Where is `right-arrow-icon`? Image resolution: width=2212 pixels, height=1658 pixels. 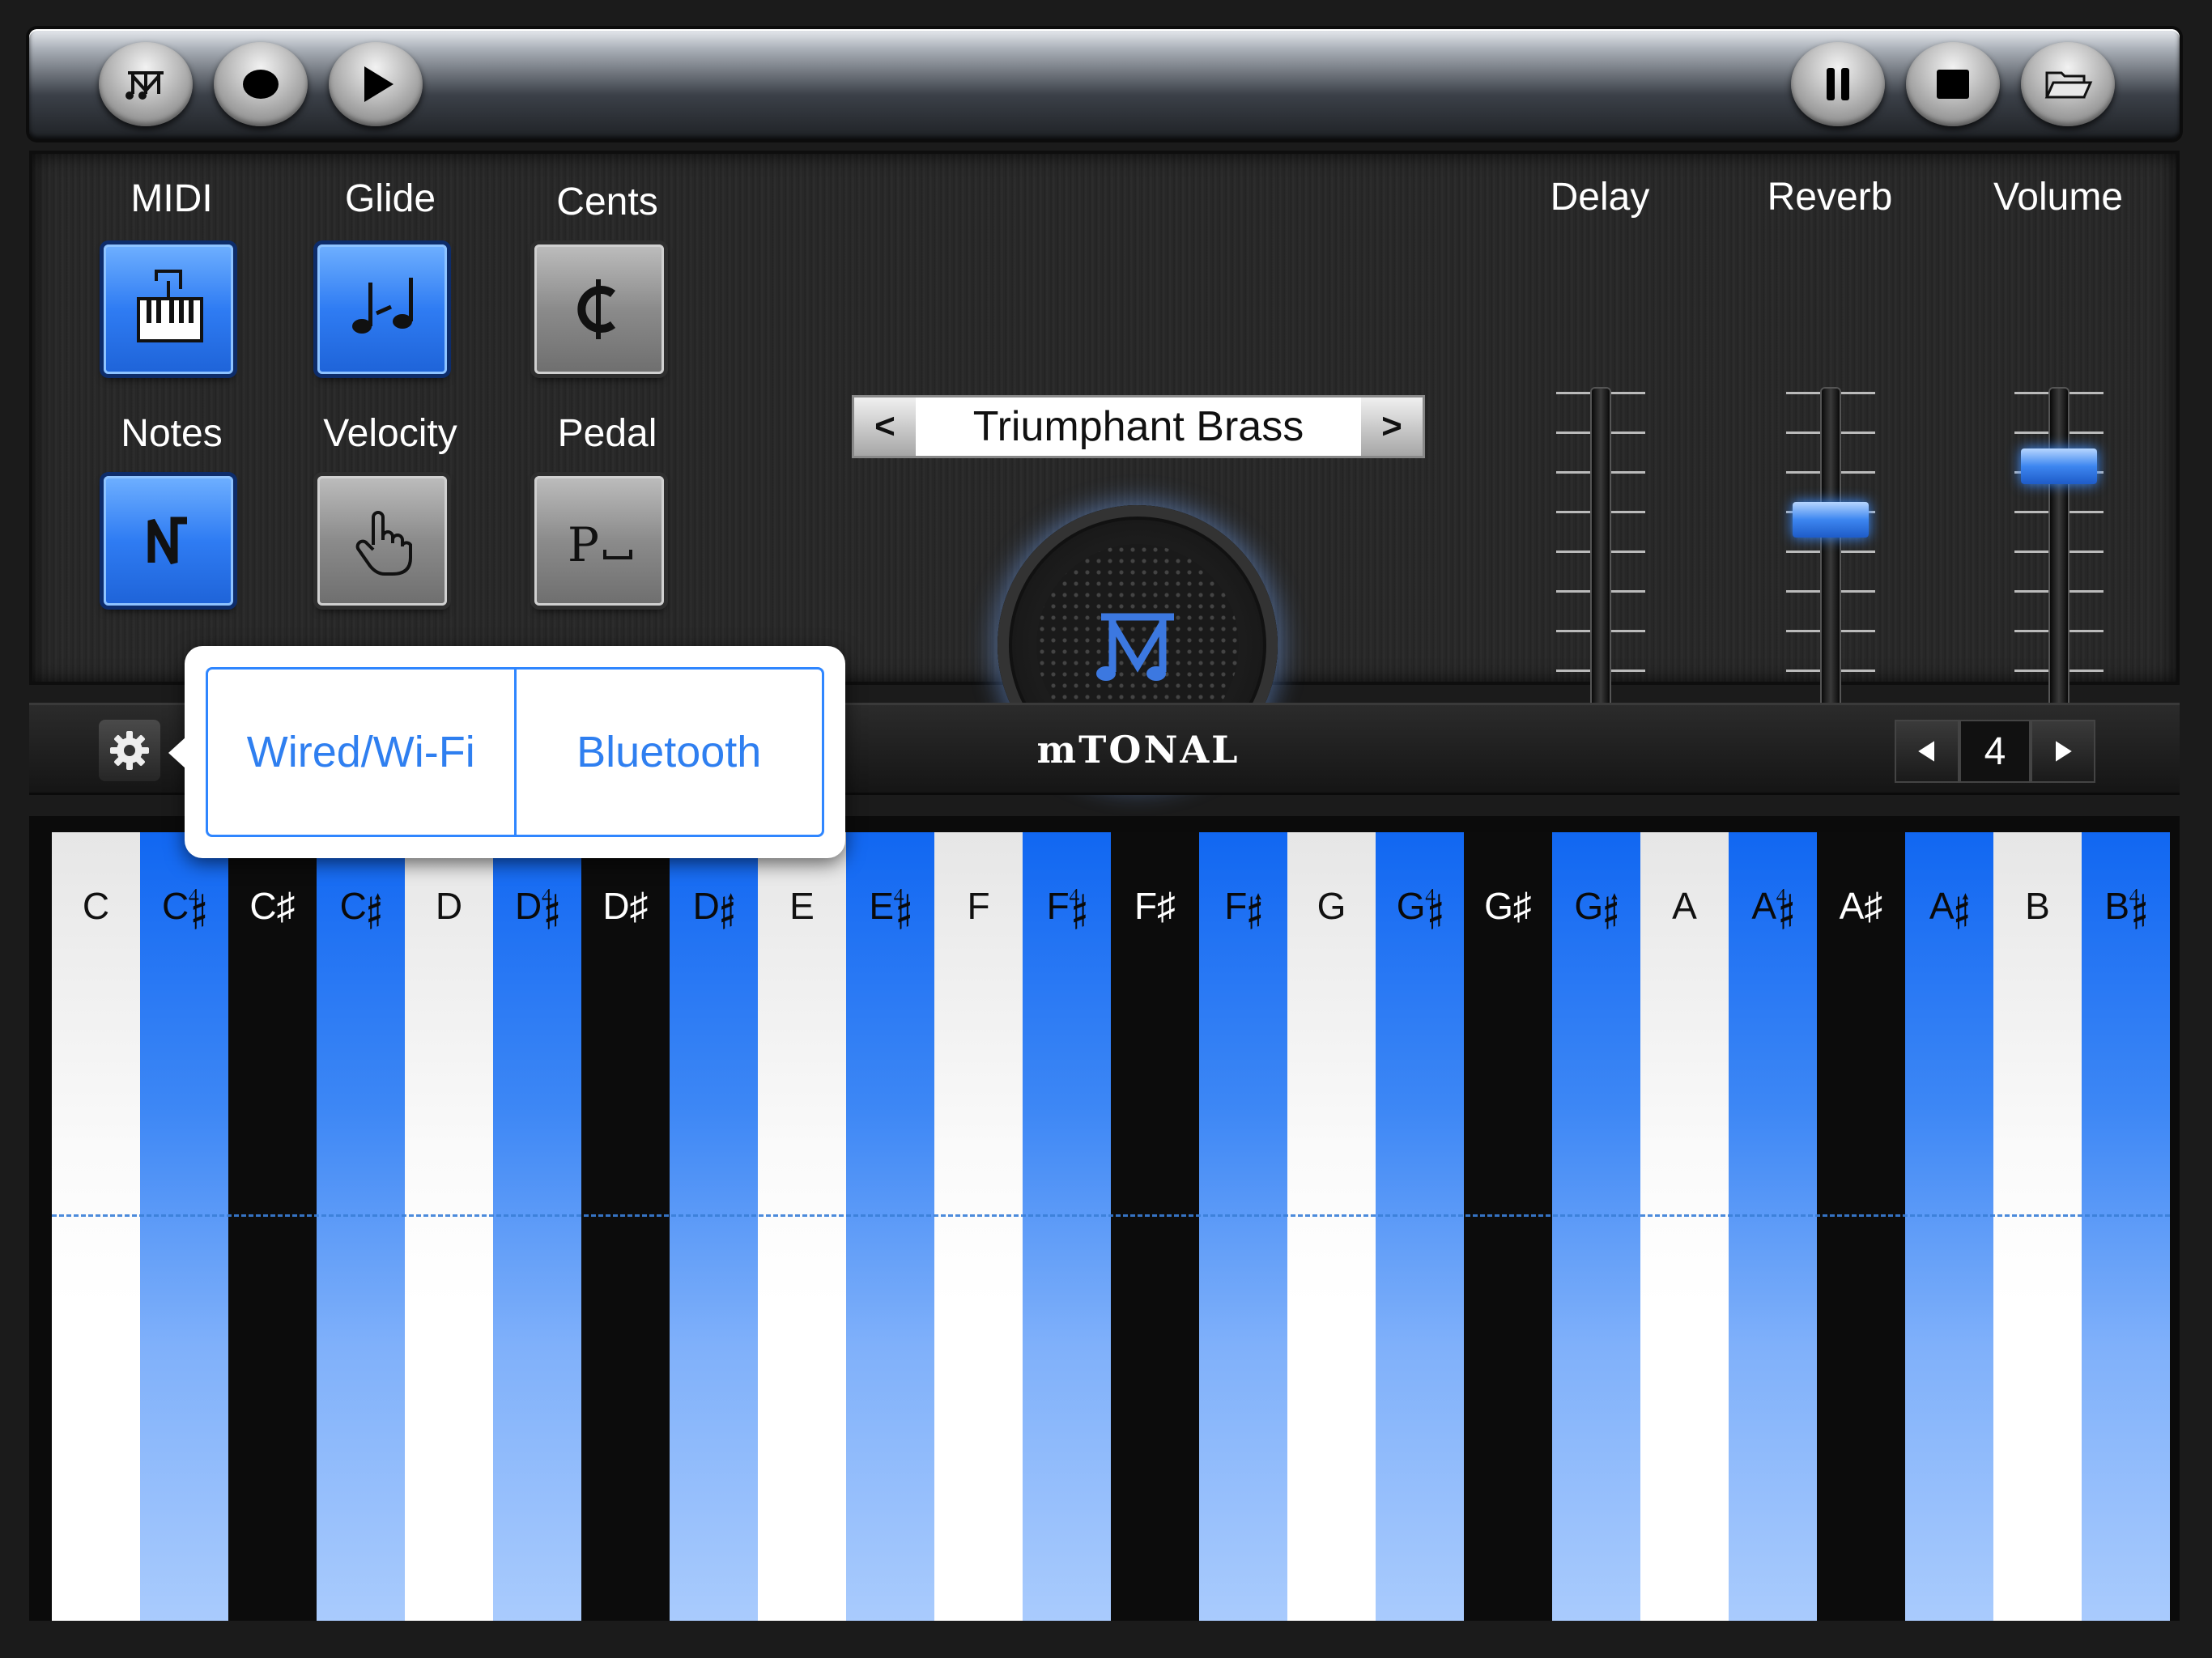
right-arrow-icon is located at coordinates (2064, 751).